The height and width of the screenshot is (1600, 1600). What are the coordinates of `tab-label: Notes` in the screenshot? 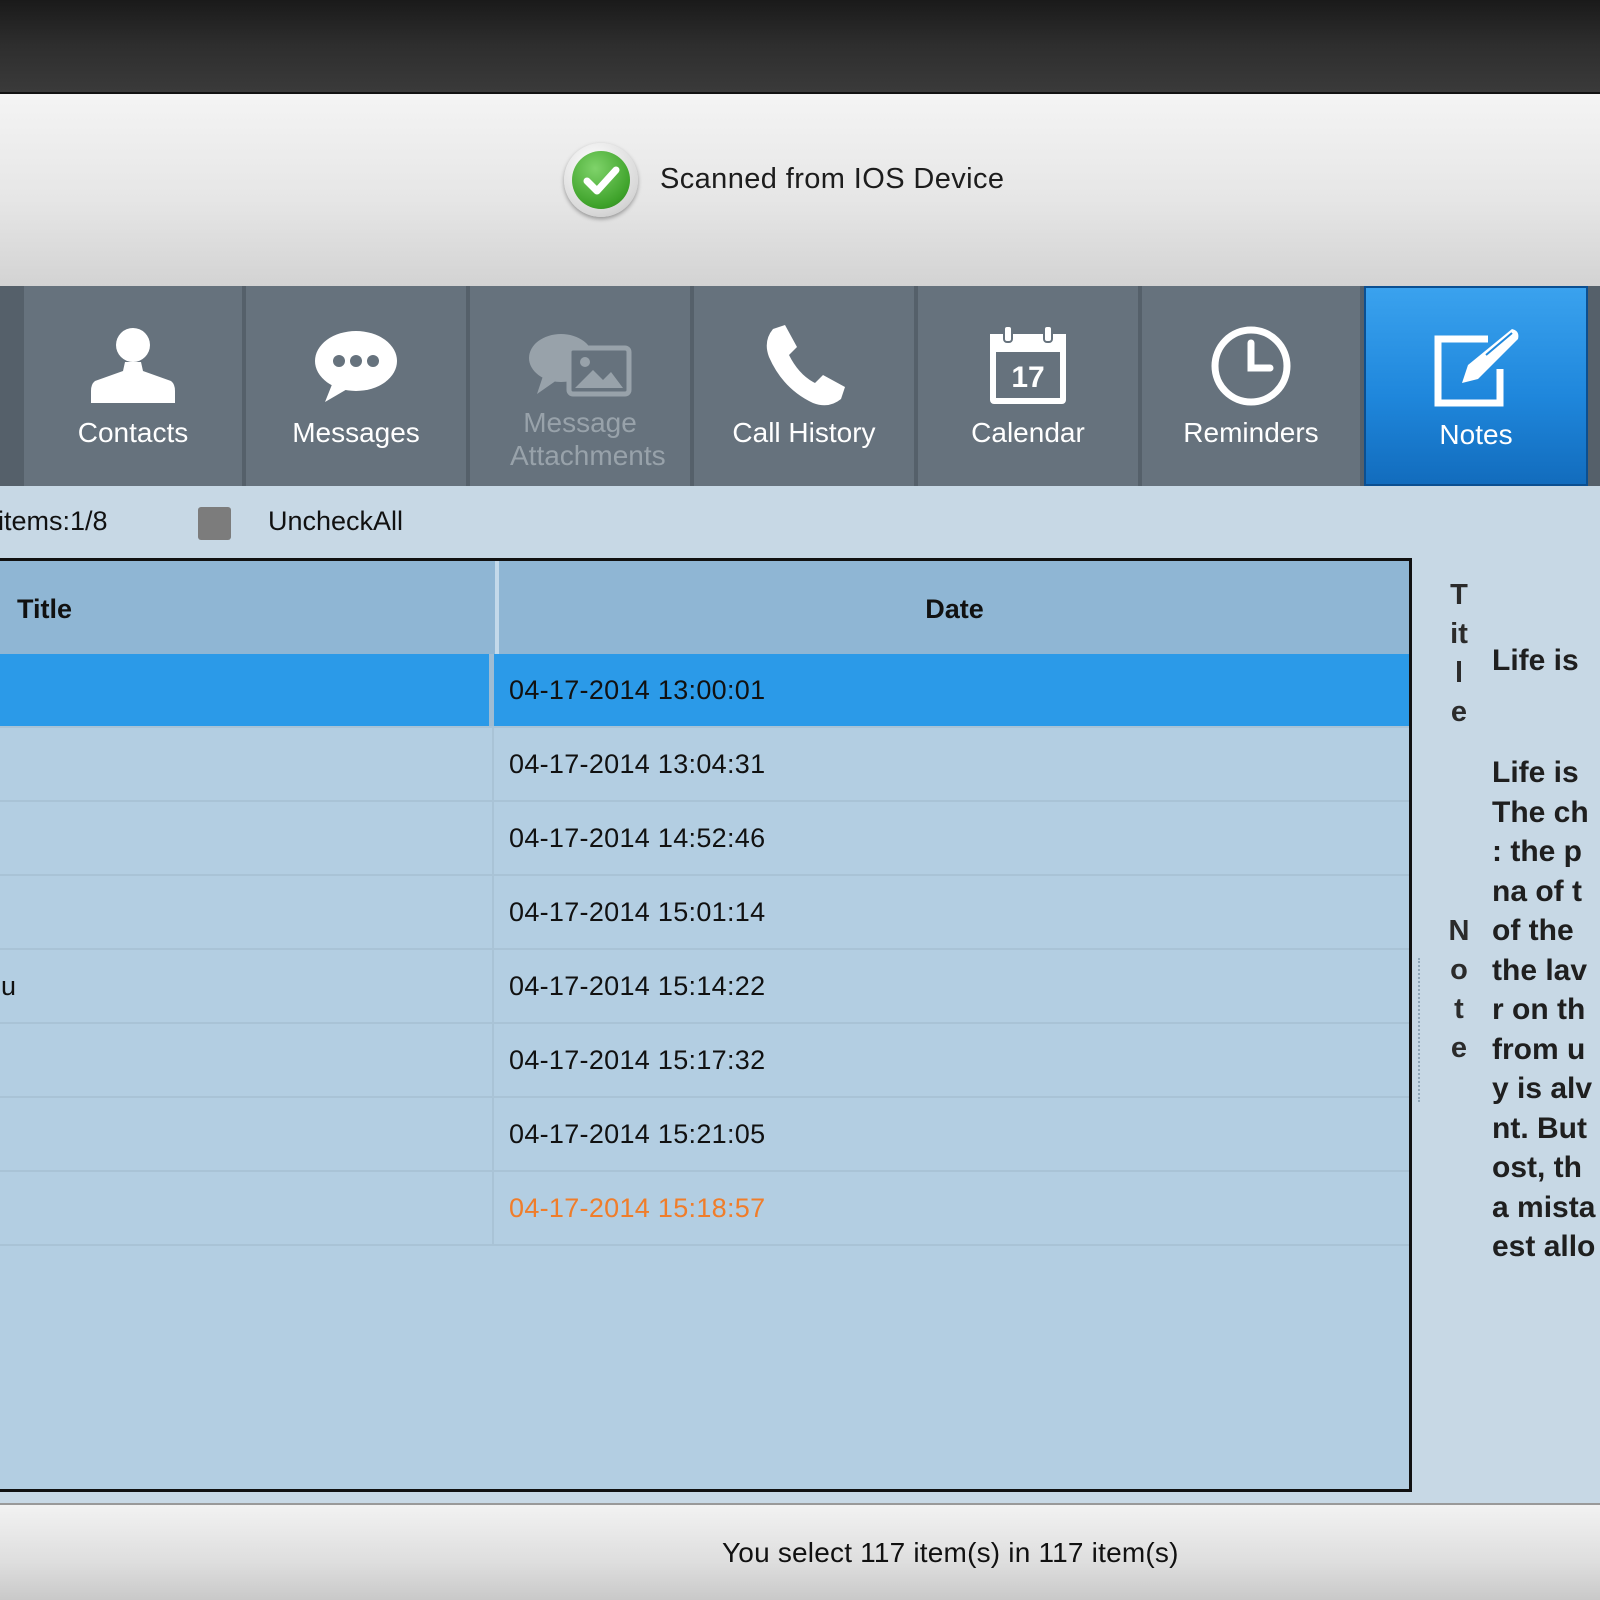 It's located at (1476, 434).